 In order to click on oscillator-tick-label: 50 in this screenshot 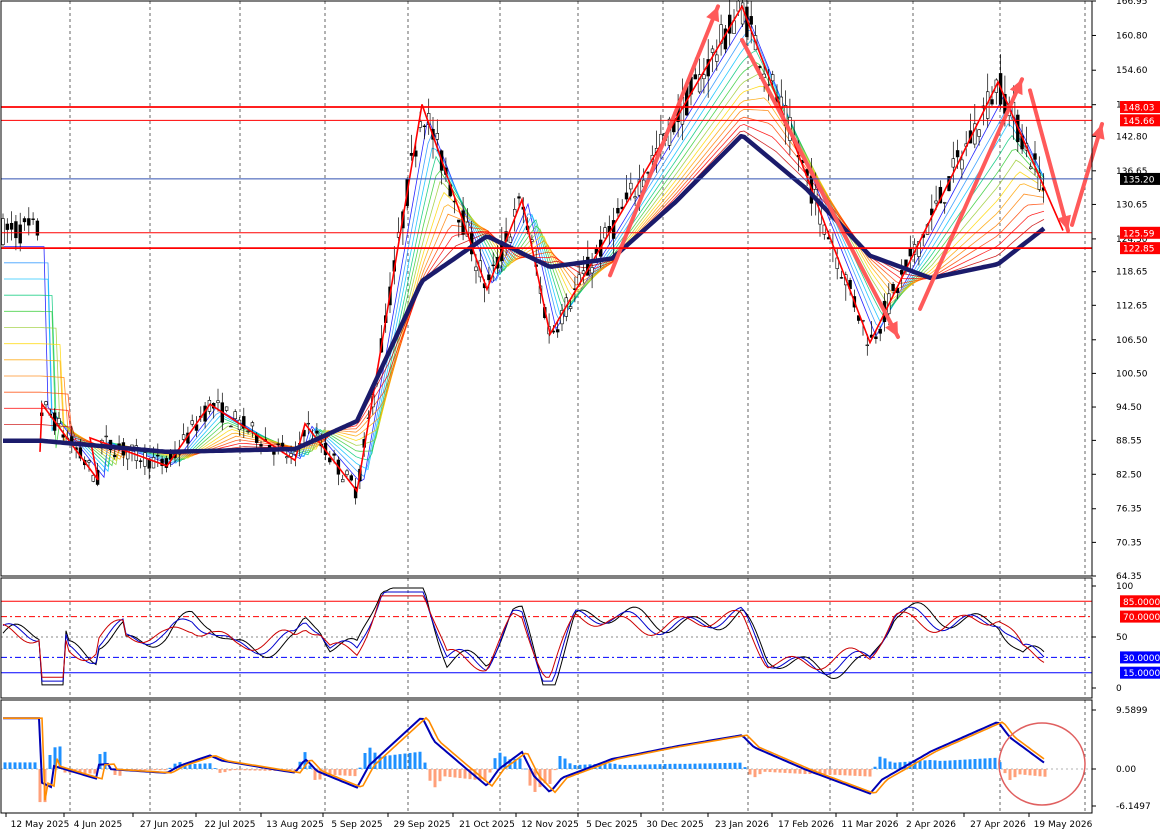, I will do `click(1122, 638)`.